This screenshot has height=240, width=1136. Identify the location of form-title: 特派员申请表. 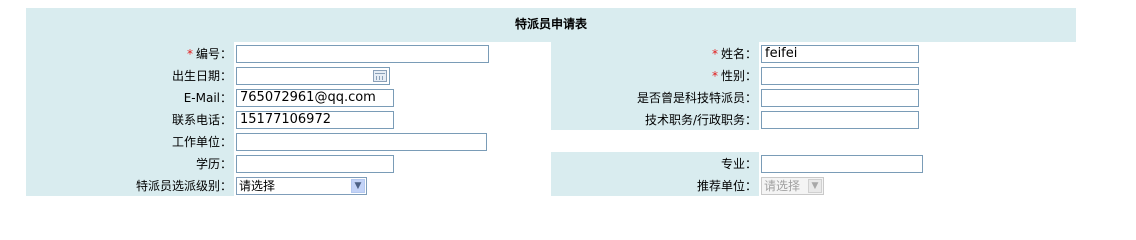
(550, 24).